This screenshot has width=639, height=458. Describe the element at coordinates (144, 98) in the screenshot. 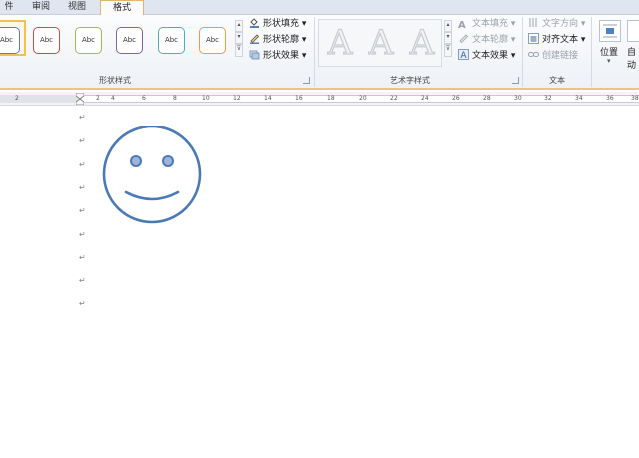

I see `ruler-number: 6` at that location.